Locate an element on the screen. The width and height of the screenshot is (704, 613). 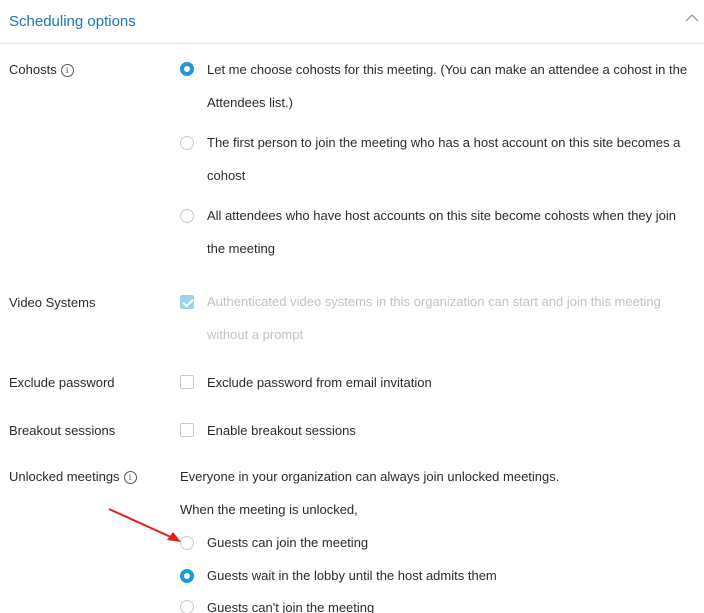
guests-cannot-join-text: Guests can't join the meeting is located at coordinates (291, 606).